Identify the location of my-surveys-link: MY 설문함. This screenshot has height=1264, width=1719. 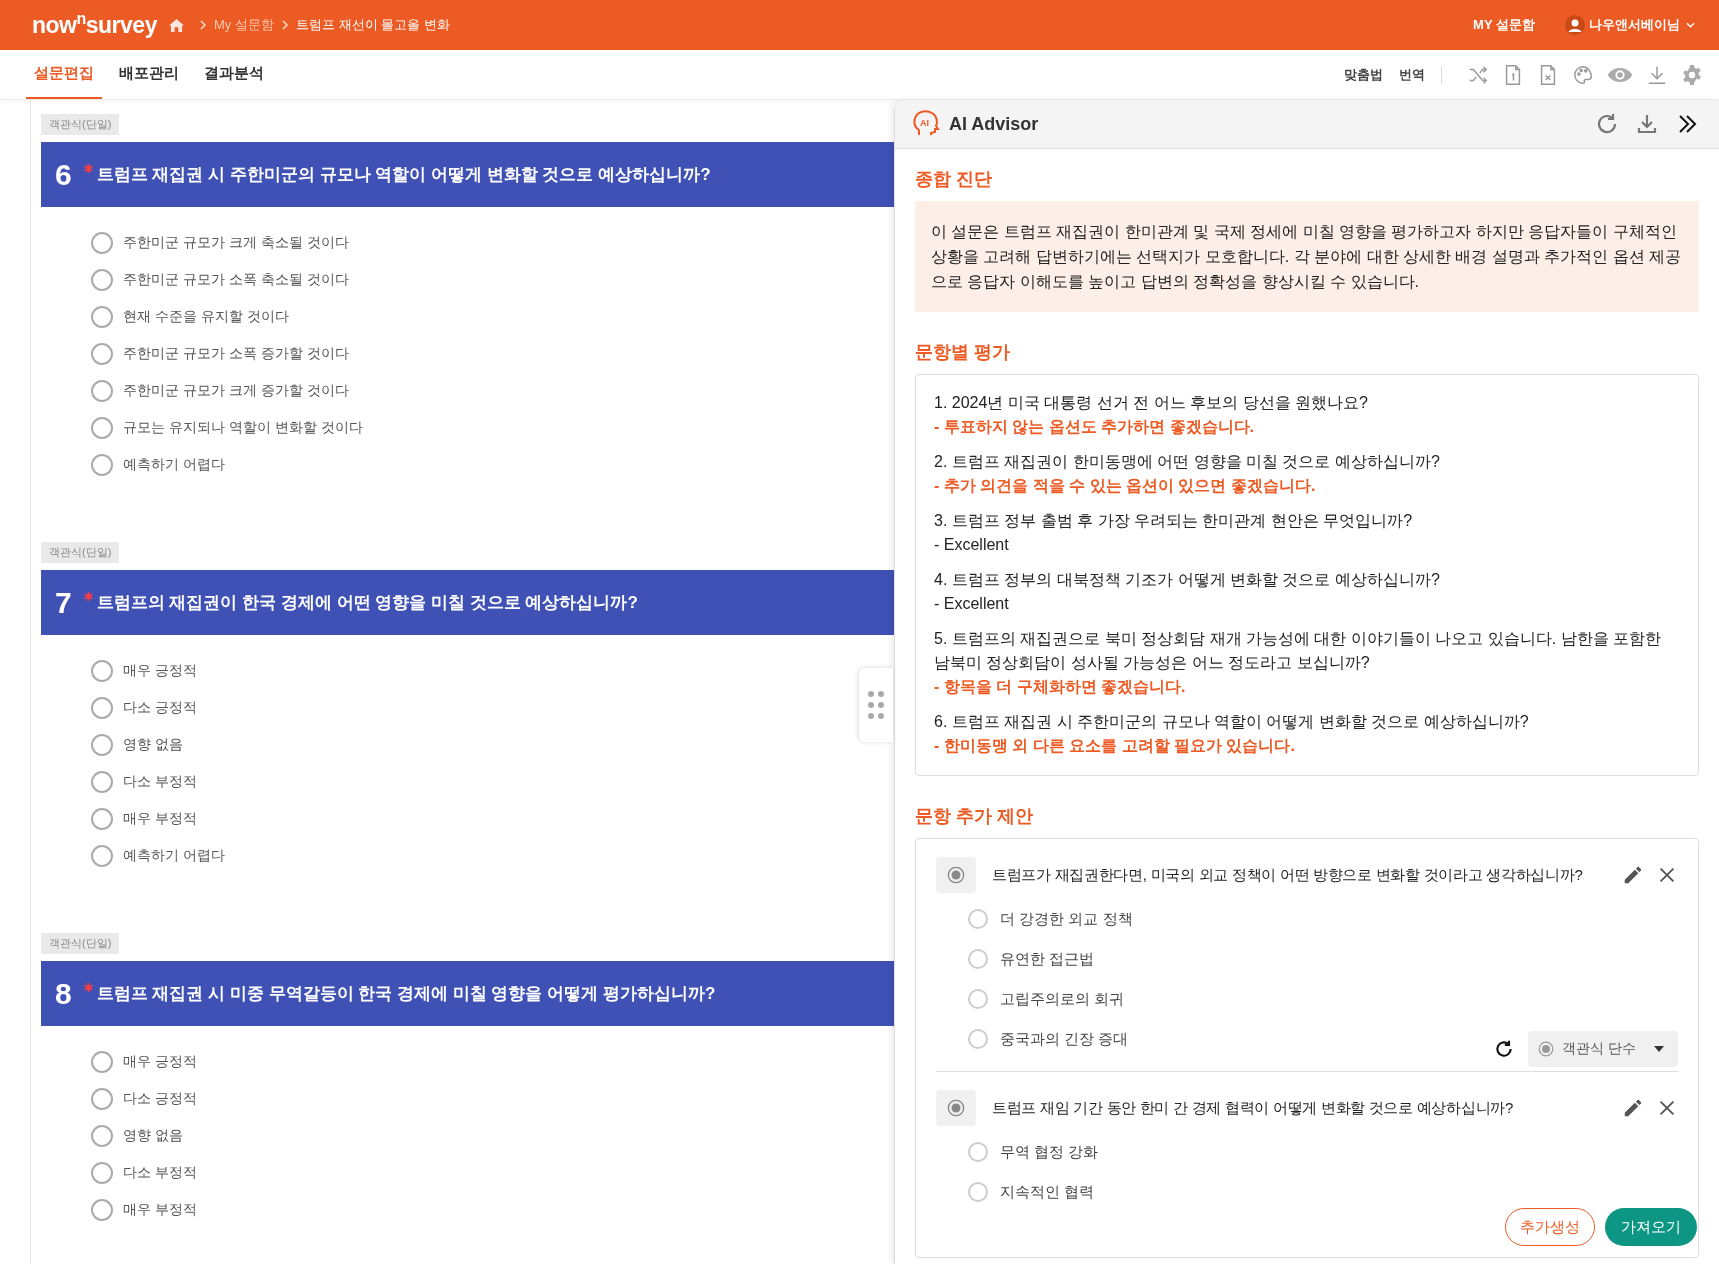
(1504, 25).